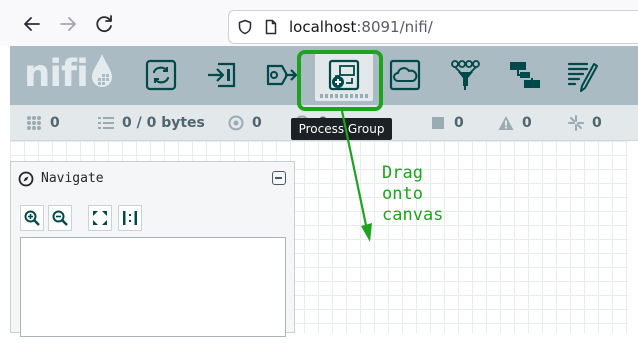 The image size is (638, 343). What do you see at coordinates (576, 123) in the screenshot?
I see `disabled-icon` at bounding box center [576, 123].